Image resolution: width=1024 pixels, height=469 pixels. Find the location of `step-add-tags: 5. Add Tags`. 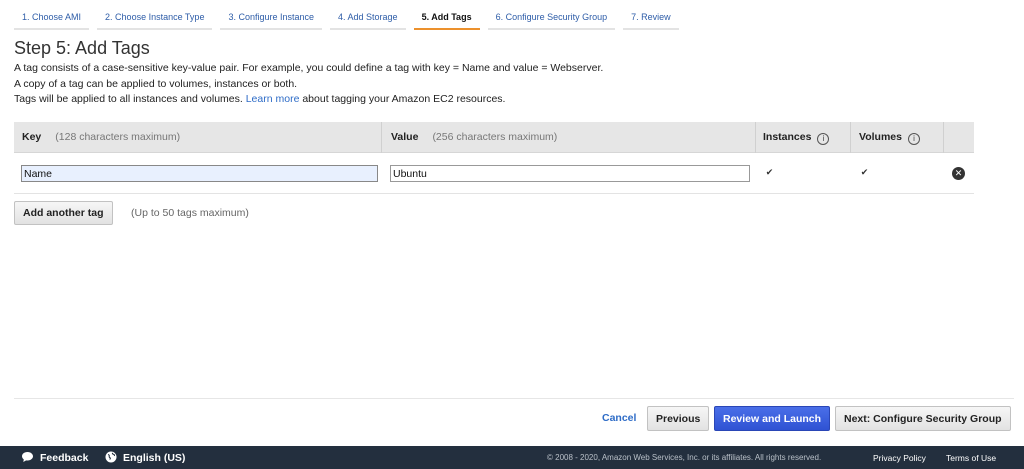

step-add-tags: 5. Add Tags is located at coordinates (446, 19).